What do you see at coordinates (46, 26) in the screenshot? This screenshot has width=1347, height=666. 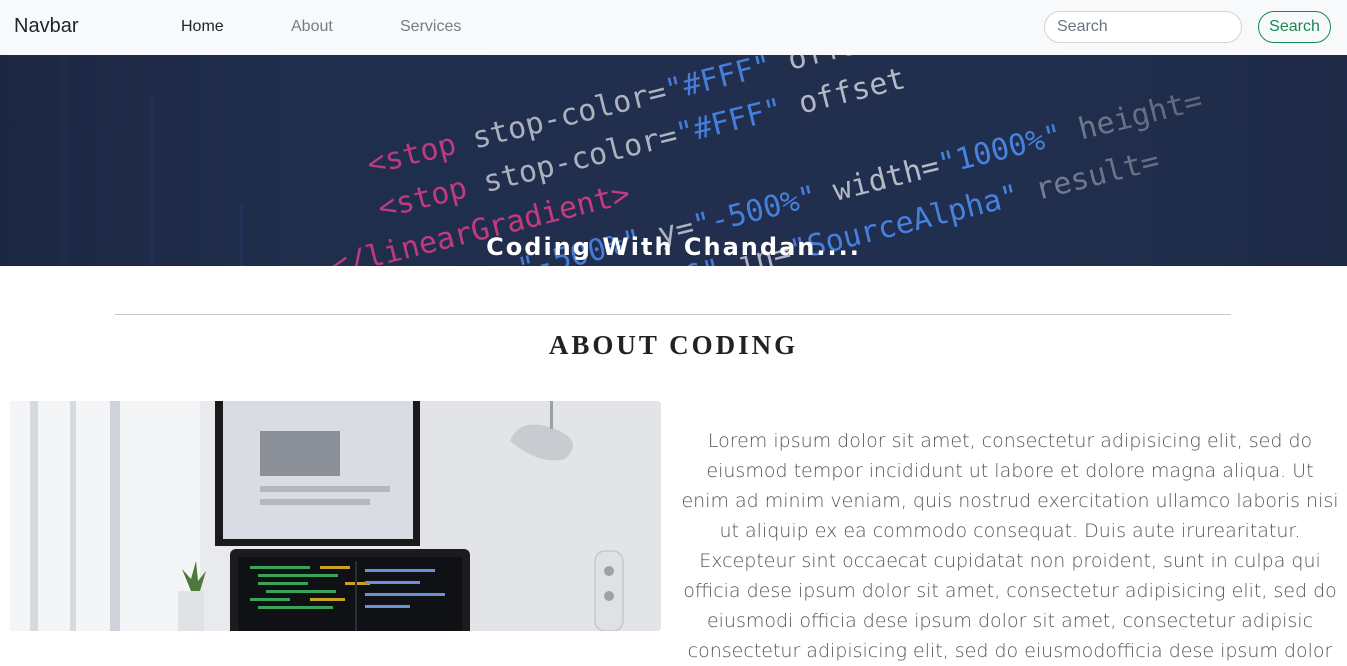 I see `navbar-brand: Navbar` at bounding box center [46, 26].